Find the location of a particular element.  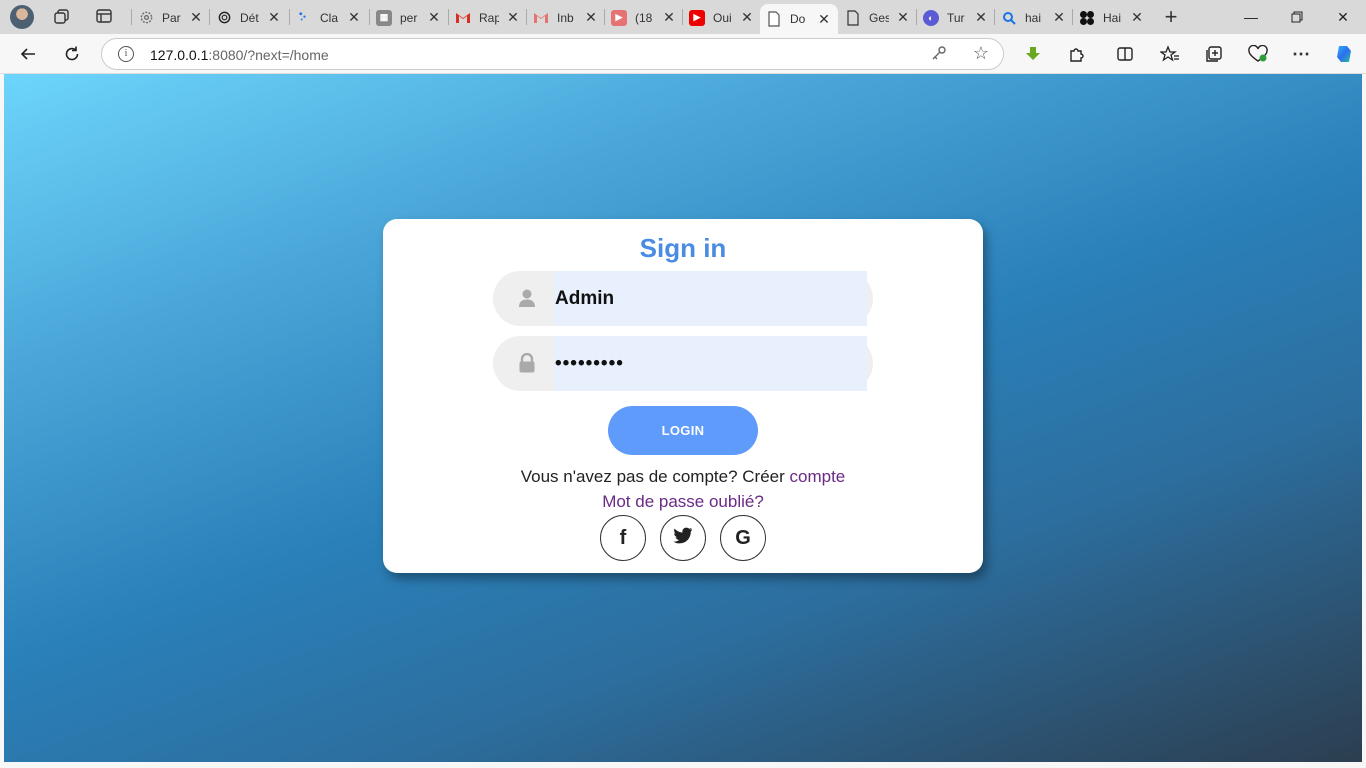

tab-4: ▦ per ✕ is located at coordinates (409, 17).